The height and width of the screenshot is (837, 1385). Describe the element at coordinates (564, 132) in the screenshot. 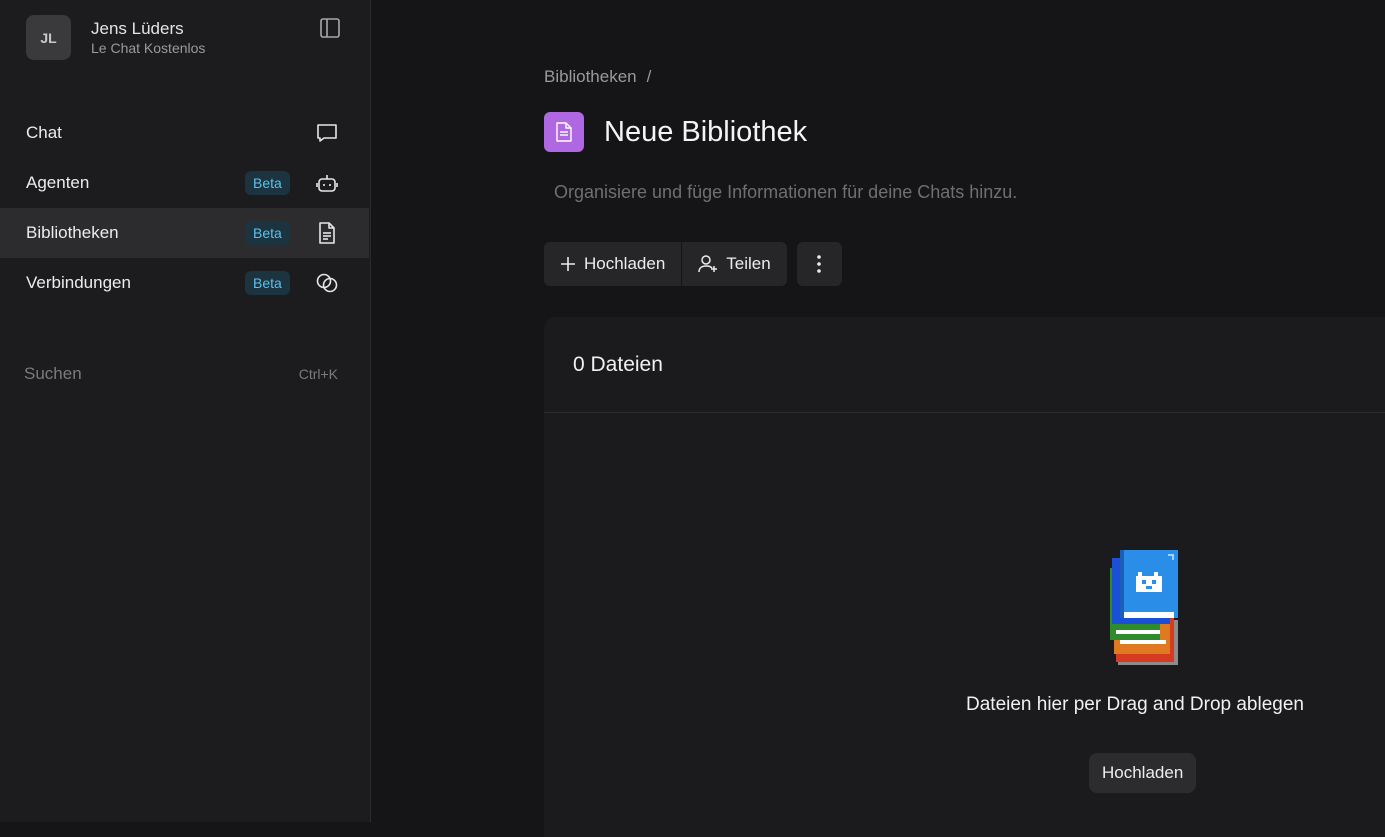

I see `library-document-icon` at that location.